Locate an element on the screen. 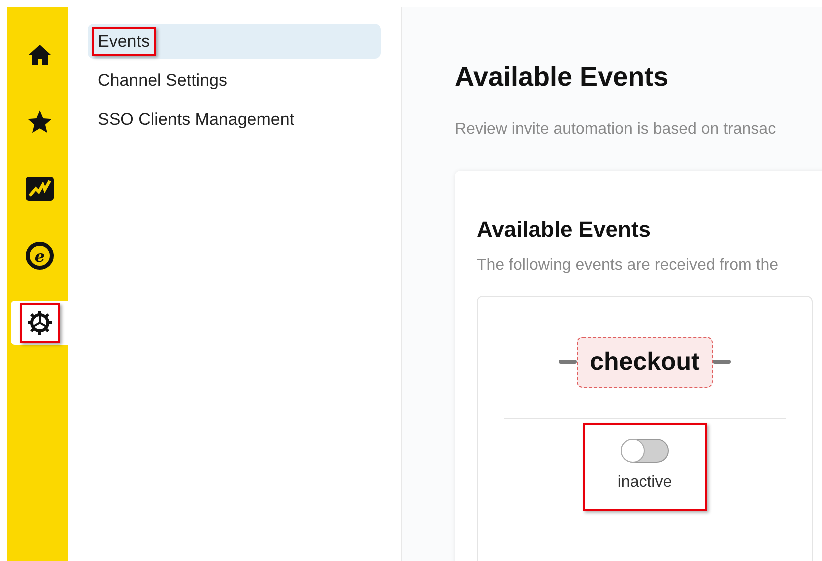 Image resolution: width=822 pixels, height=561 pixels. chart-icon is located at coordinates (39, 189).